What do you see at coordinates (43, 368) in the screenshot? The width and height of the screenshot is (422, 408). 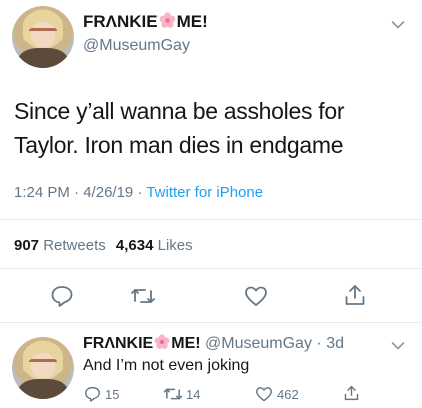 I see `reply-avatar` at bounding box center [43, 368].